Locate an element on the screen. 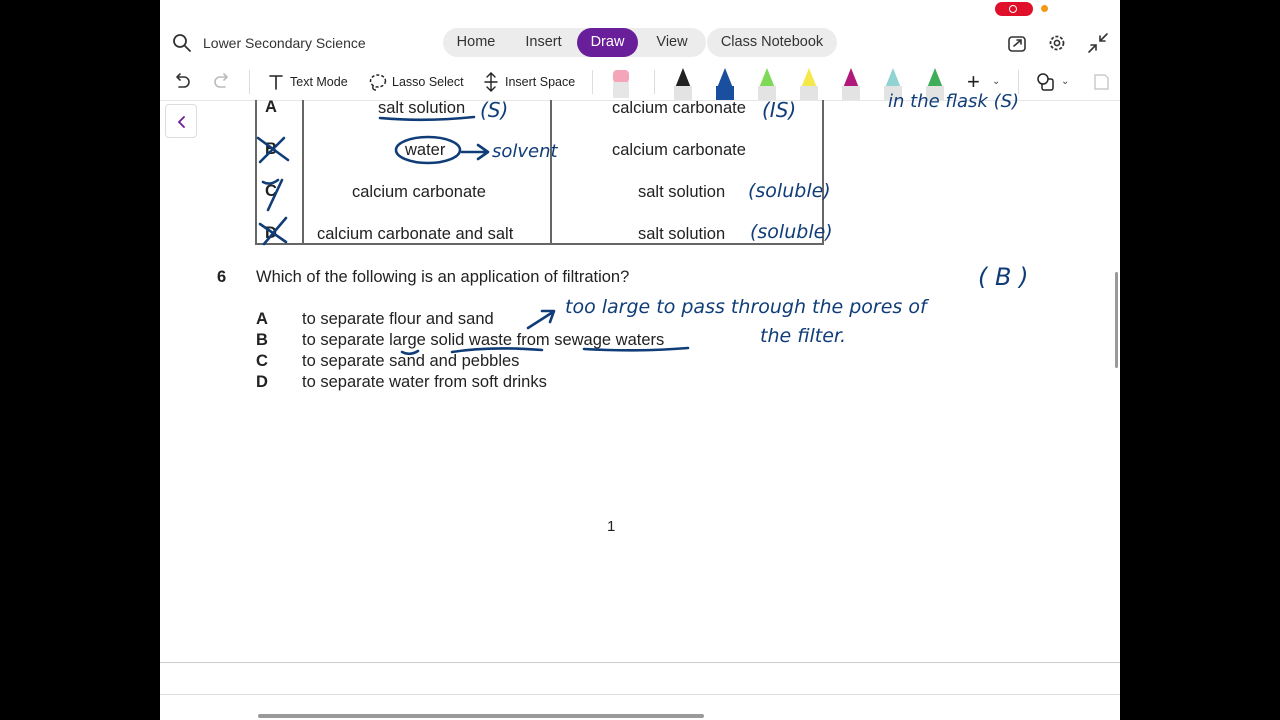 The image size is (1280, 720). row-b-col2: calcium carbonate is located at coordinates (679, 150).